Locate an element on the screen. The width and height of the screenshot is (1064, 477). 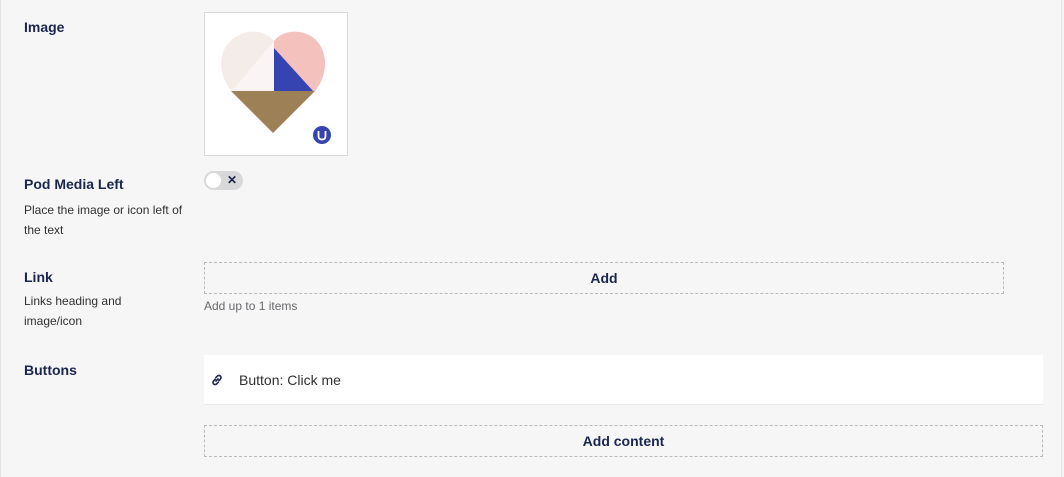
image-label: Image is located at coordinates (44, 27).